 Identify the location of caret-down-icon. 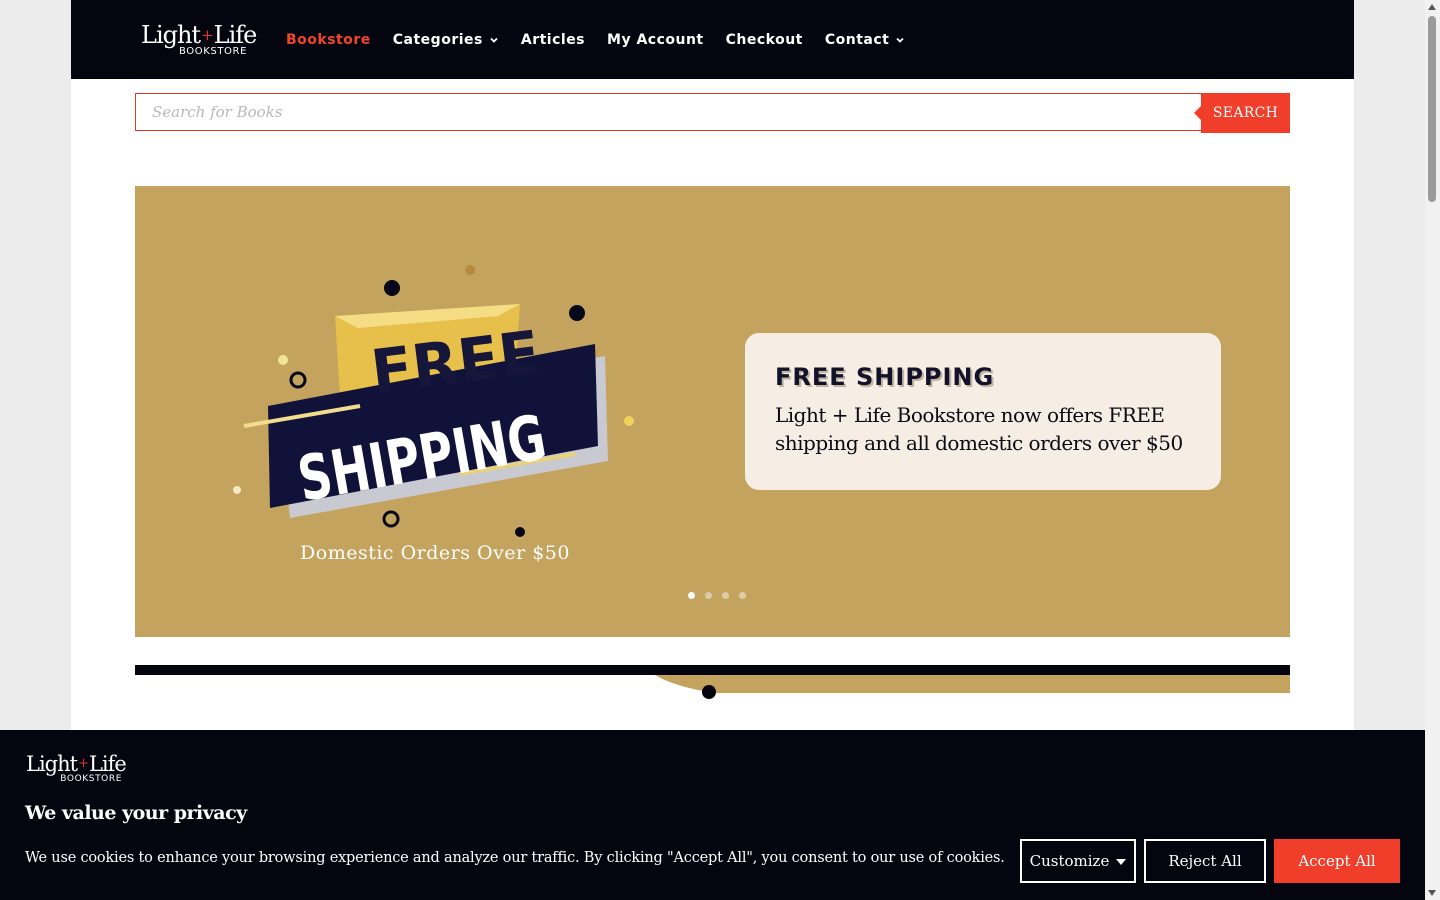
(1121, 862).